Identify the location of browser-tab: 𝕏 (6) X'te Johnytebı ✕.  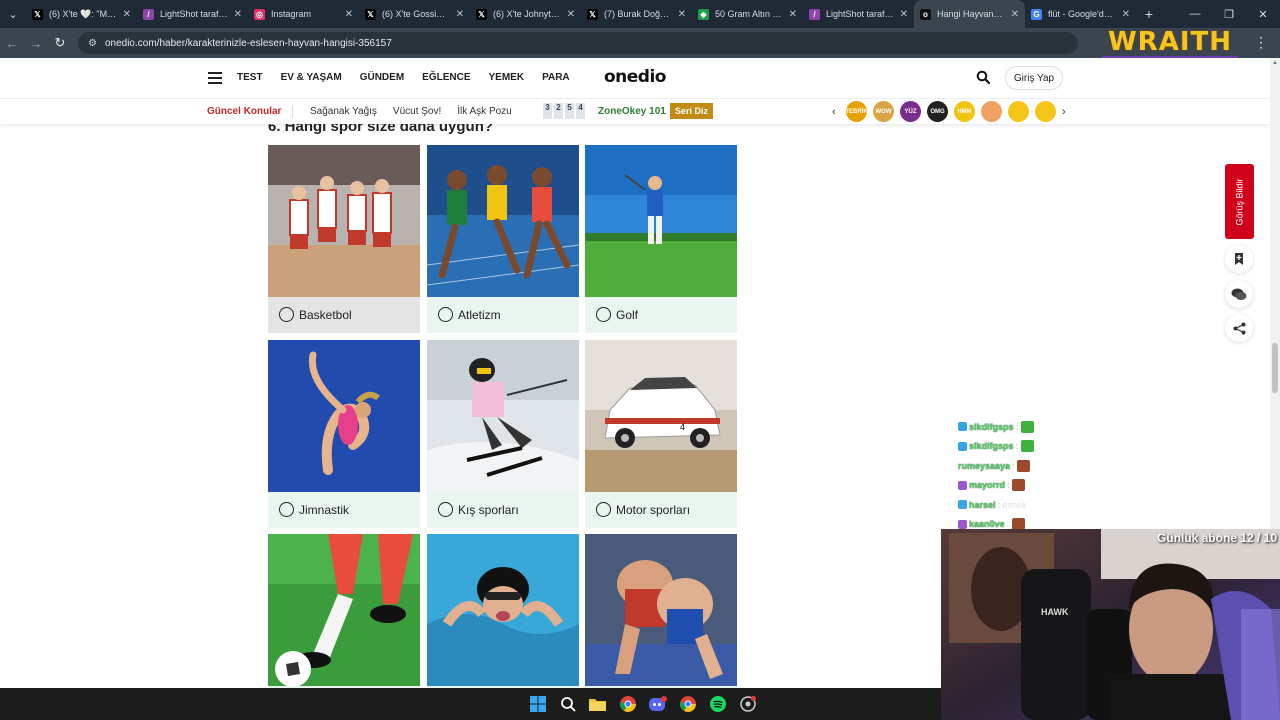
(525, 14).